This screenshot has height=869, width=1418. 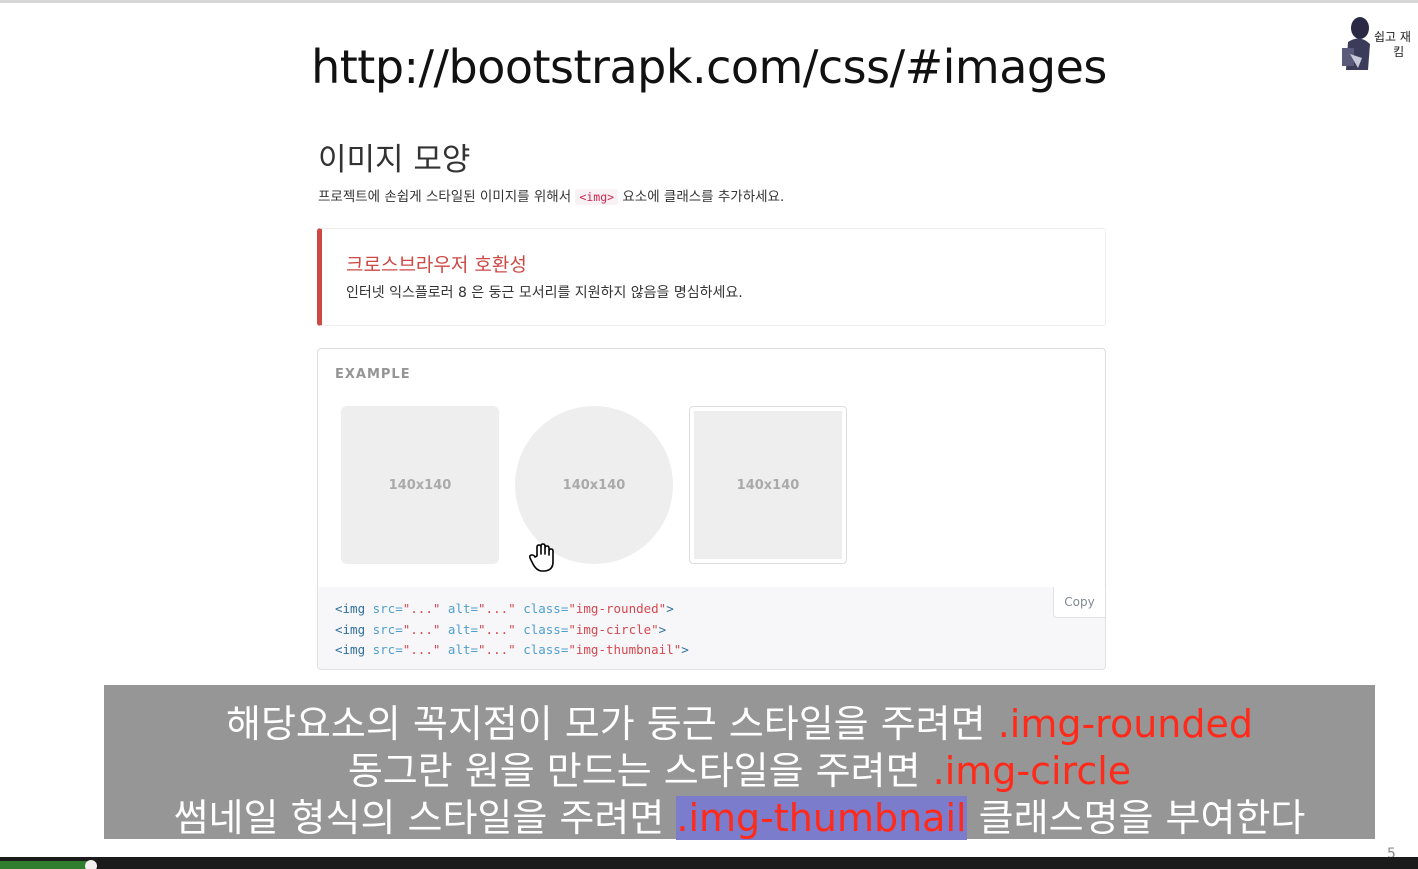 I want to click on player-bar, so click(x=709, y=863).